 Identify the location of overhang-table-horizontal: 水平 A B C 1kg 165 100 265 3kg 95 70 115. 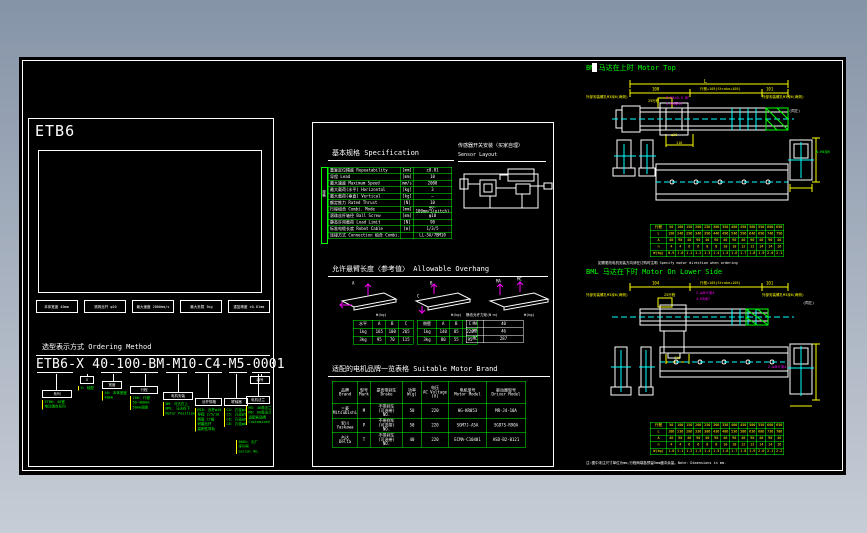
(383, 332).